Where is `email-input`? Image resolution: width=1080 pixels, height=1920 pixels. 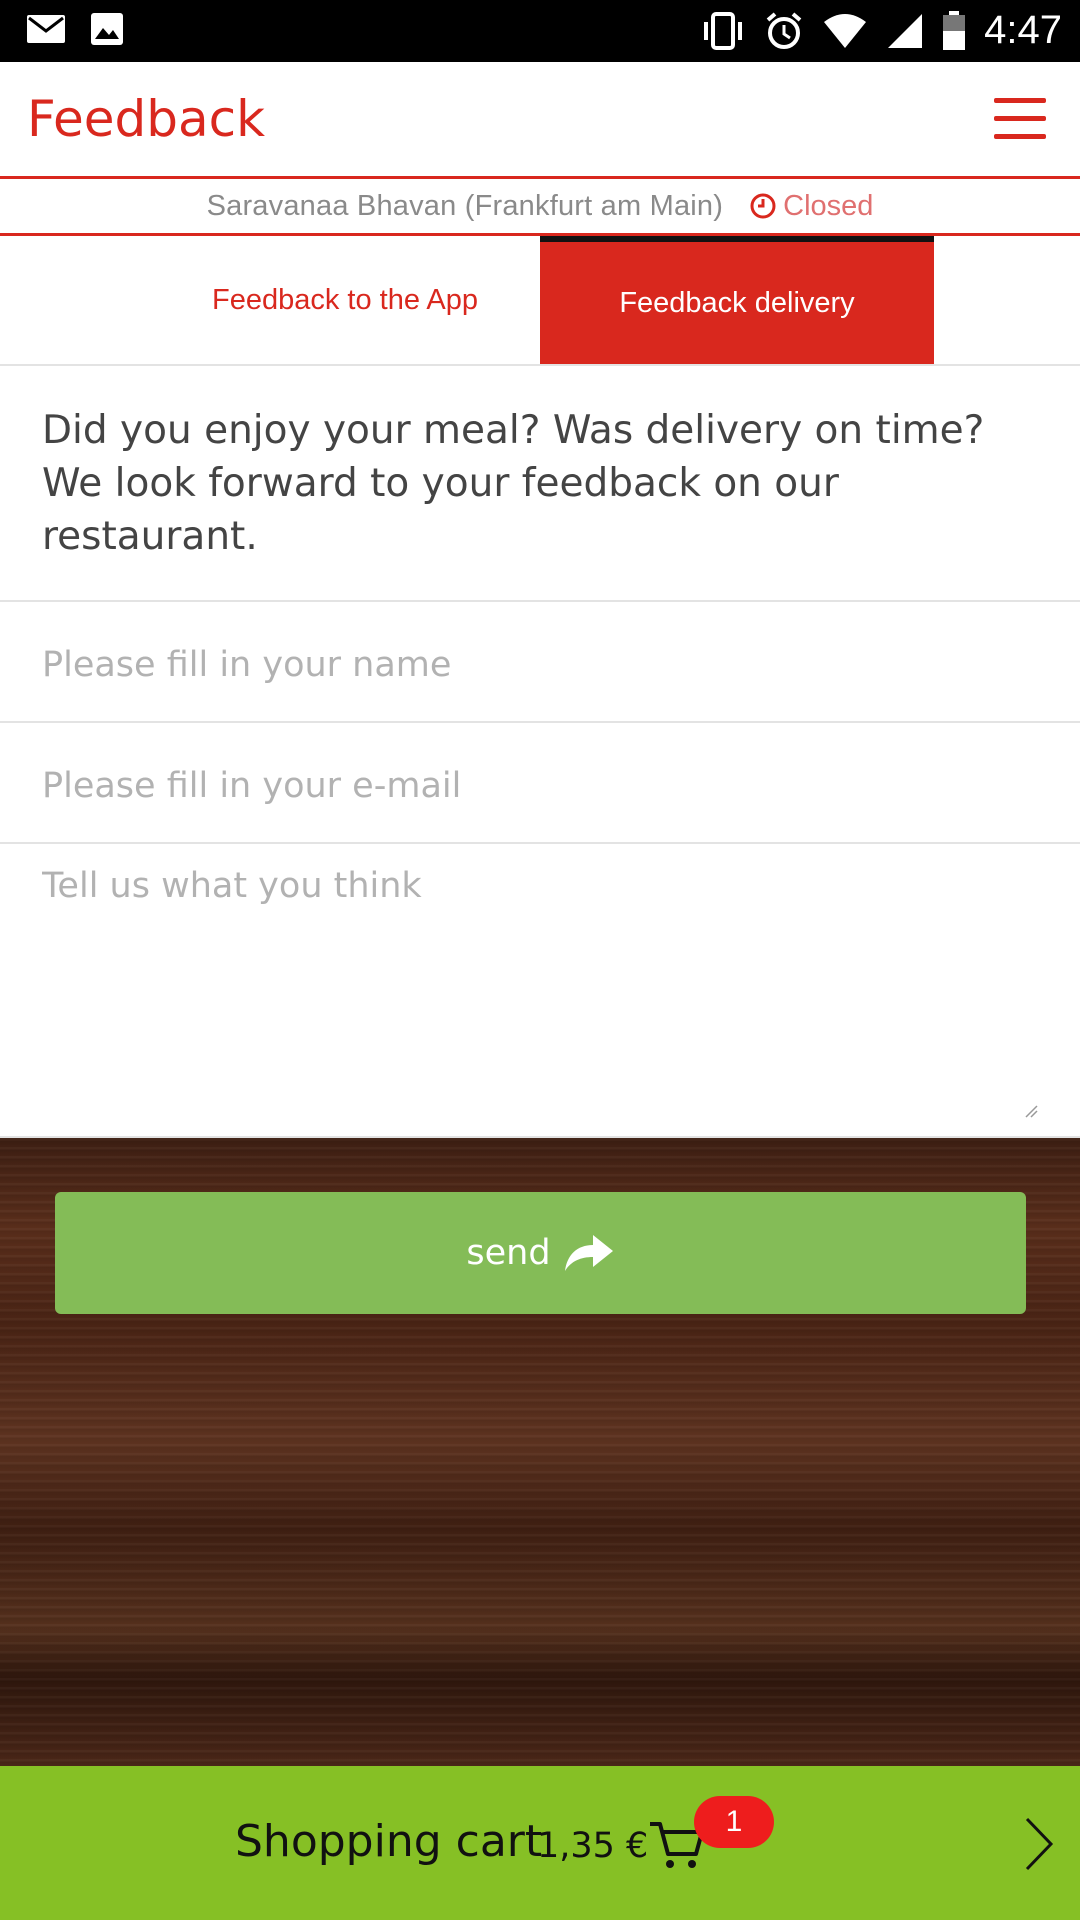 email-input is located at coordinates (542, 786).